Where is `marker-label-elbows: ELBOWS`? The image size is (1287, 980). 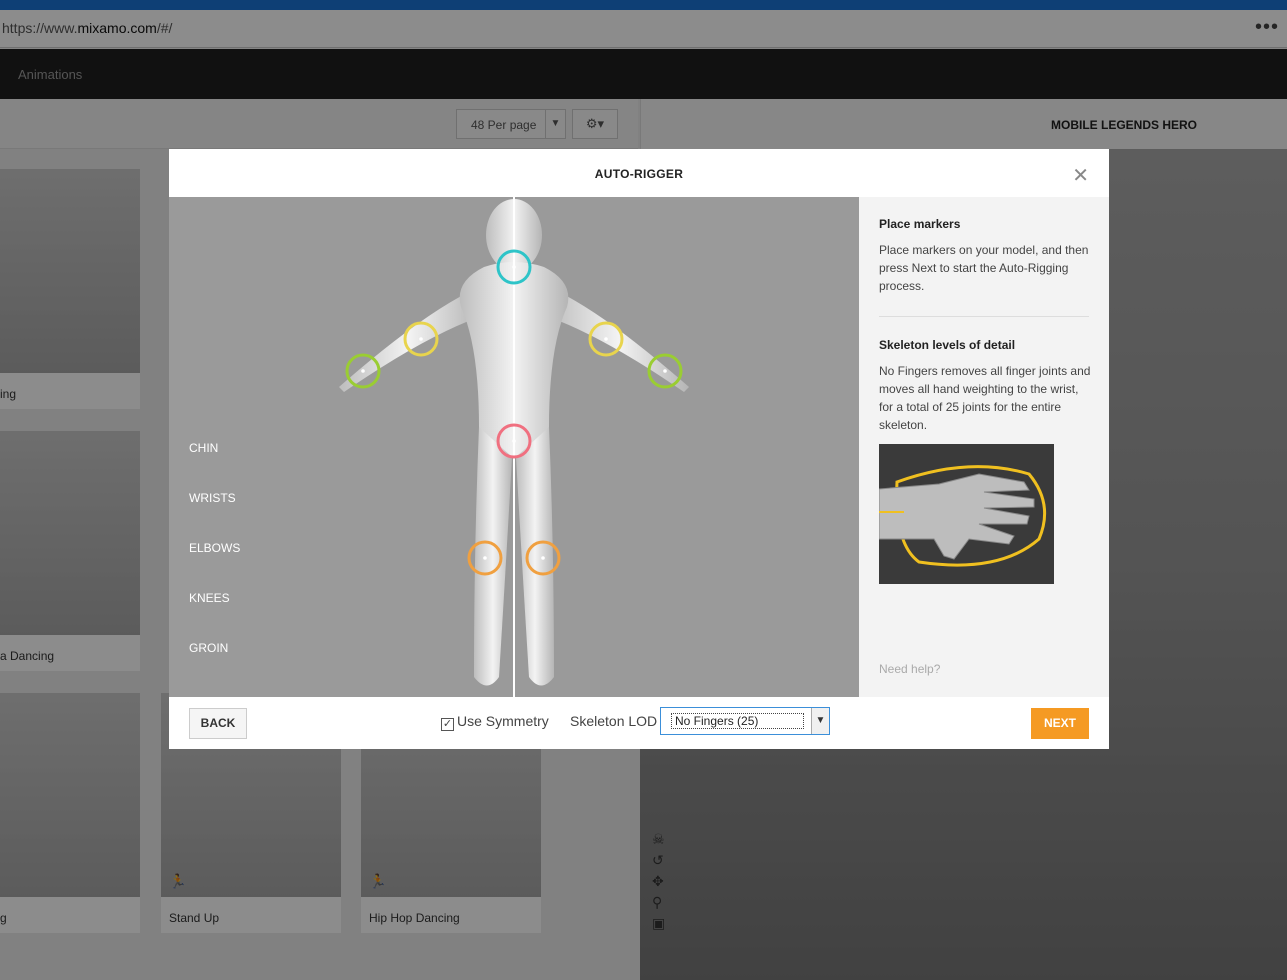 marker-label-elbows: ELBOWS is located at coordinates (215, 548).